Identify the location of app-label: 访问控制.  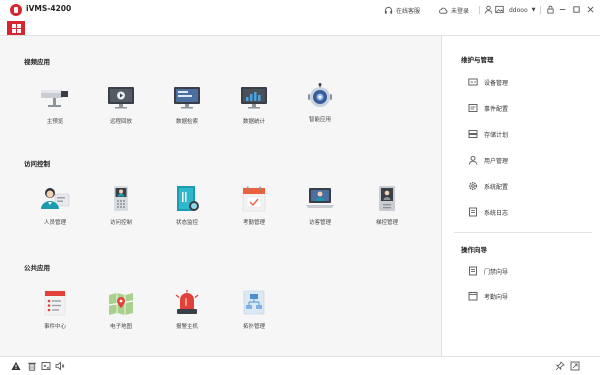
(120, 223).